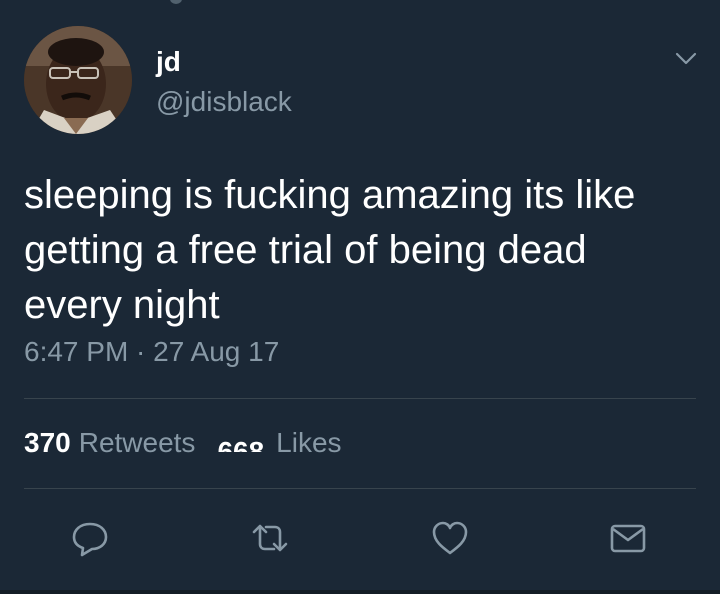 Image resolution: width=720 pixels, height=594 pixels. What do you see at coordinates (168, 62) in the screenshot?
I see `display-name: jd` at bounding box center [168, 62].